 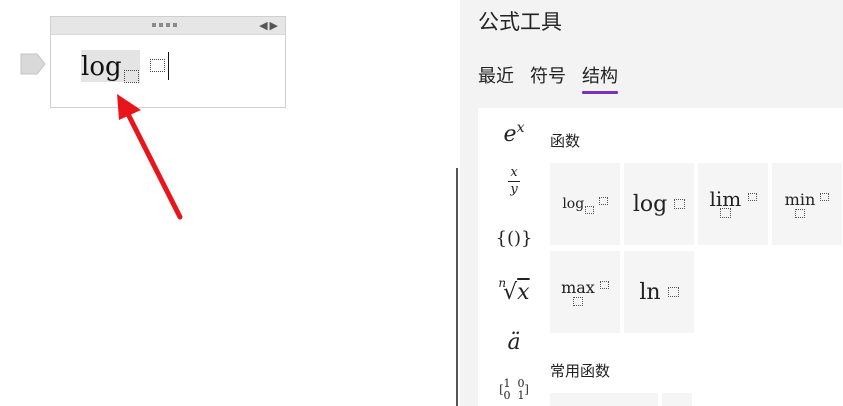 I want to click on red-annotation-arrow-icon, so click(x=150, y=157).